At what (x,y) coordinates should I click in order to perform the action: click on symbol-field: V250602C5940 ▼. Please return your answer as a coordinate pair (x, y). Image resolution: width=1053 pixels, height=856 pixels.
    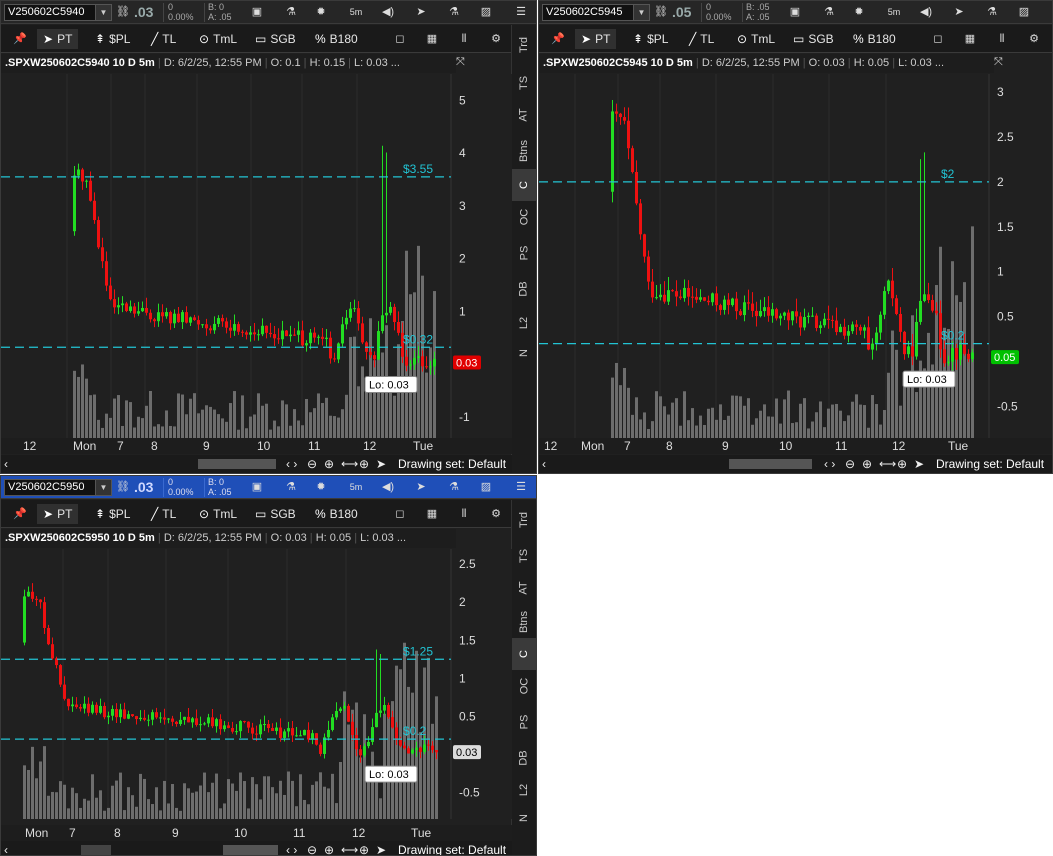
    Looking at the image, I should click on (58, 12).